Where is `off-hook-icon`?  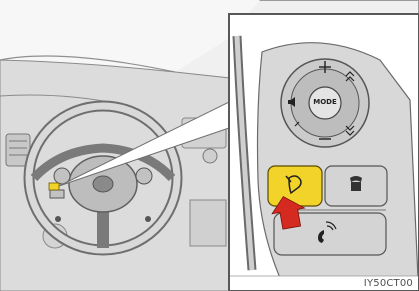 off-hook-icon is located at coordinates (356, 183).